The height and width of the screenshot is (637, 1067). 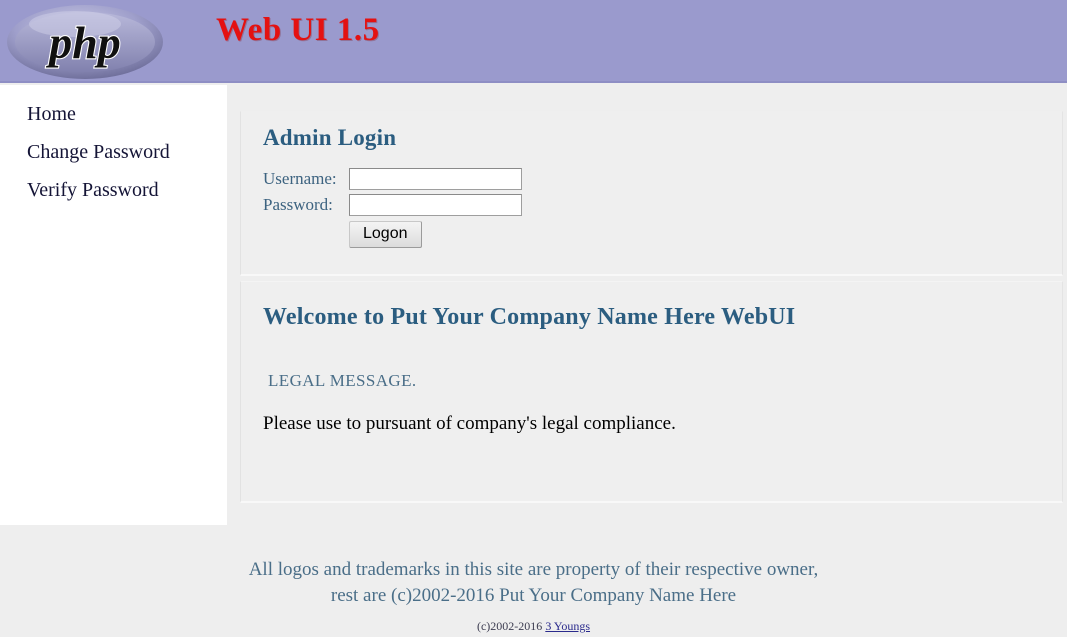 What do you see at coordinates (113, 305) in the screenshot?
I see `sidebar: Home Change Password Verify Password` at bounding box center [113, 305].